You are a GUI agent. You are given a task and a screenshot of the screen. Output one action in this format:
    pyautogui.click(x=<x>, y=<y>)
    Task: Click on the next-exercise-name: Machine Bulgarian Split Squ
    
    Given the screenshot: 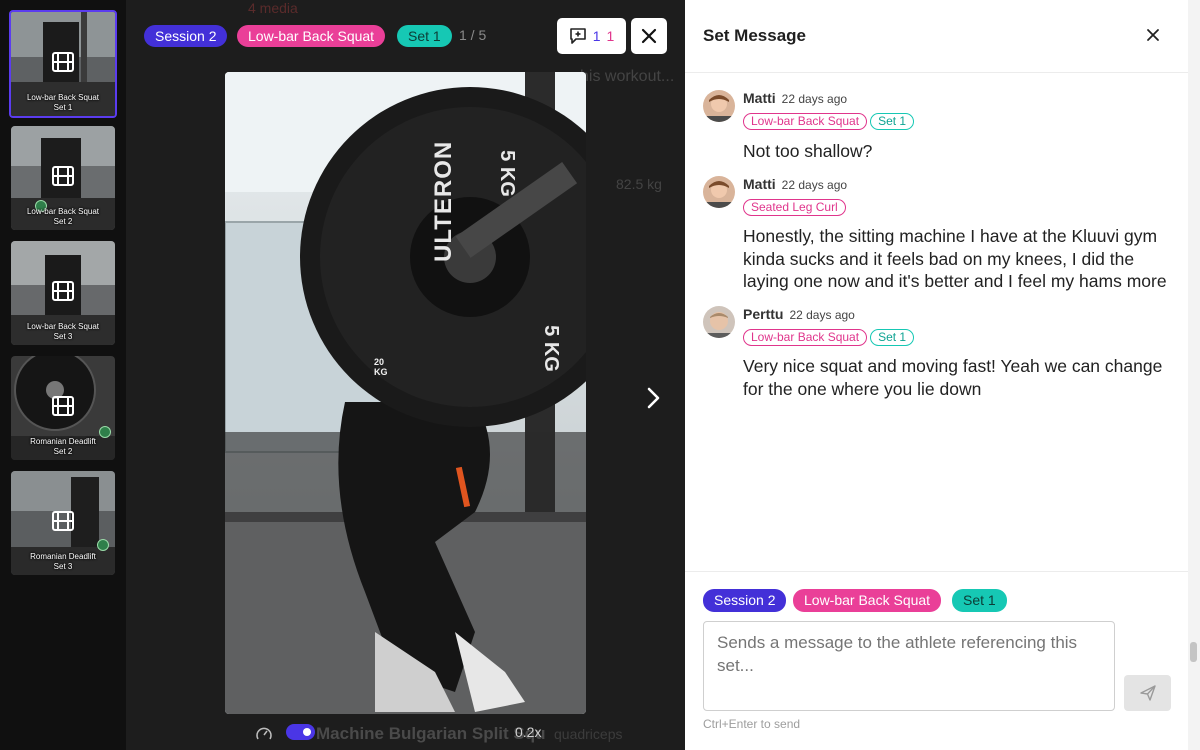 What is the action you would take?
    pyautogui.click(x=431, y=733)
    